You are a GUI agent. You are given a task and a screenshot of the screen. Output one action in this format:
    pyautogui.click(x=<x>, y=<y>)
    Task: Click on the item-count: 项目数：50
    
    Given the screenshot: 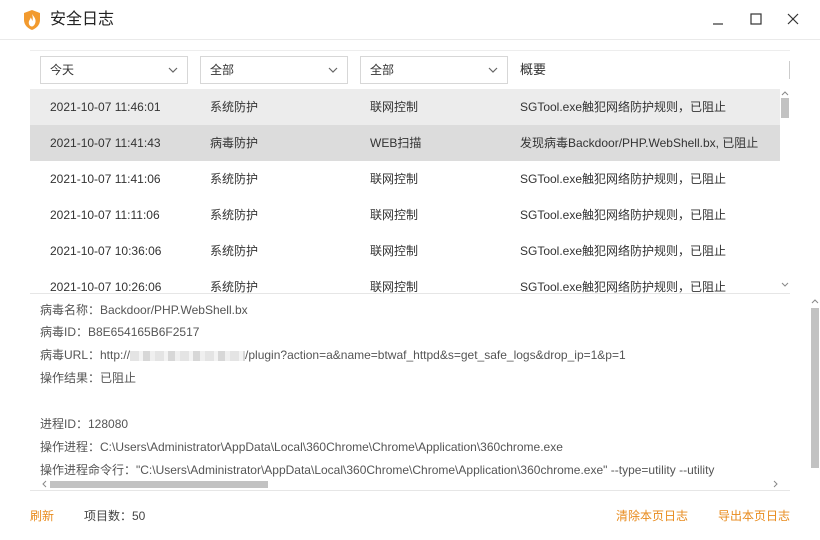 What is the action you would take?
    pyautogui.click(x=115, y=516)
    